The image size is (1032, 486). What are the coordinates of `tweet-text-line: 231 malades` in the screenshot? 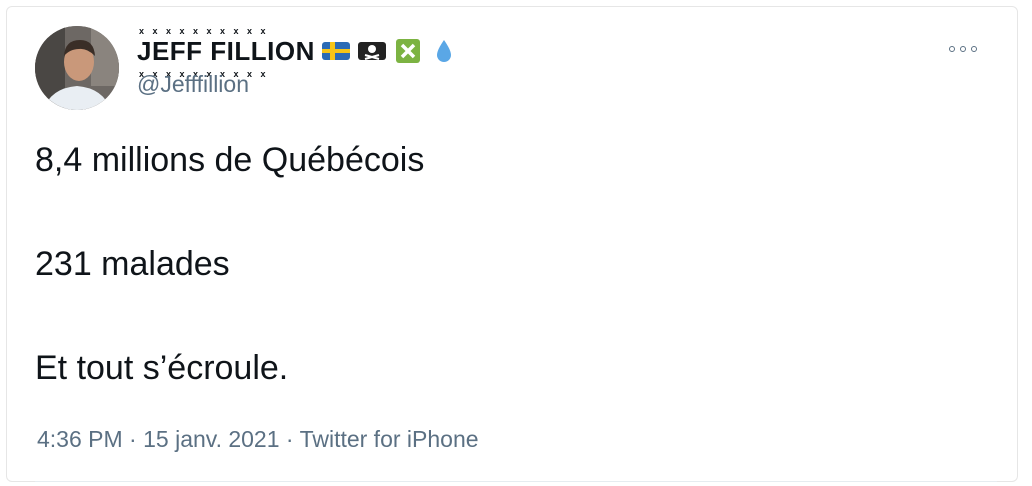 It's located at (132, 264).